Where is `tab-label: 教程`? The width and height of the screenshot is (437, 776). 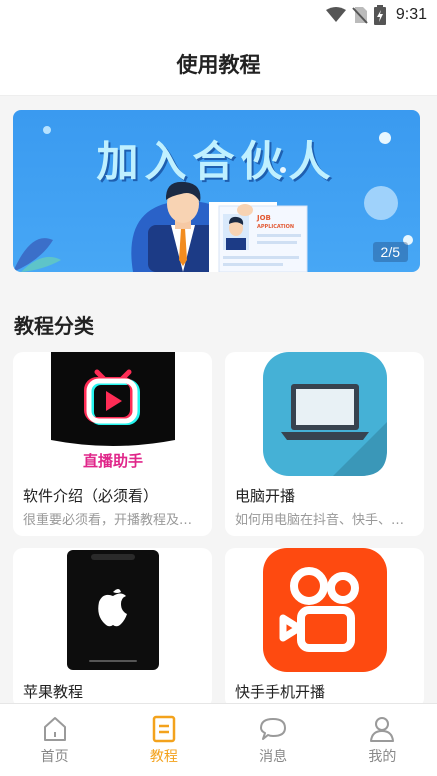 tab-label: 教程 is located at coordinates (163, 757).